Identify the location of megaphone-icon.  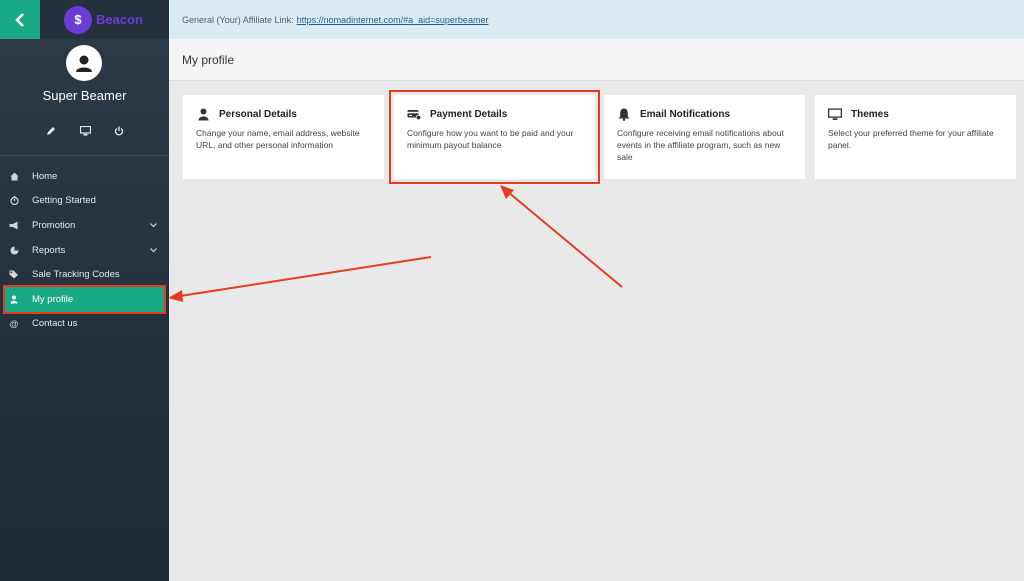
(14, 225).